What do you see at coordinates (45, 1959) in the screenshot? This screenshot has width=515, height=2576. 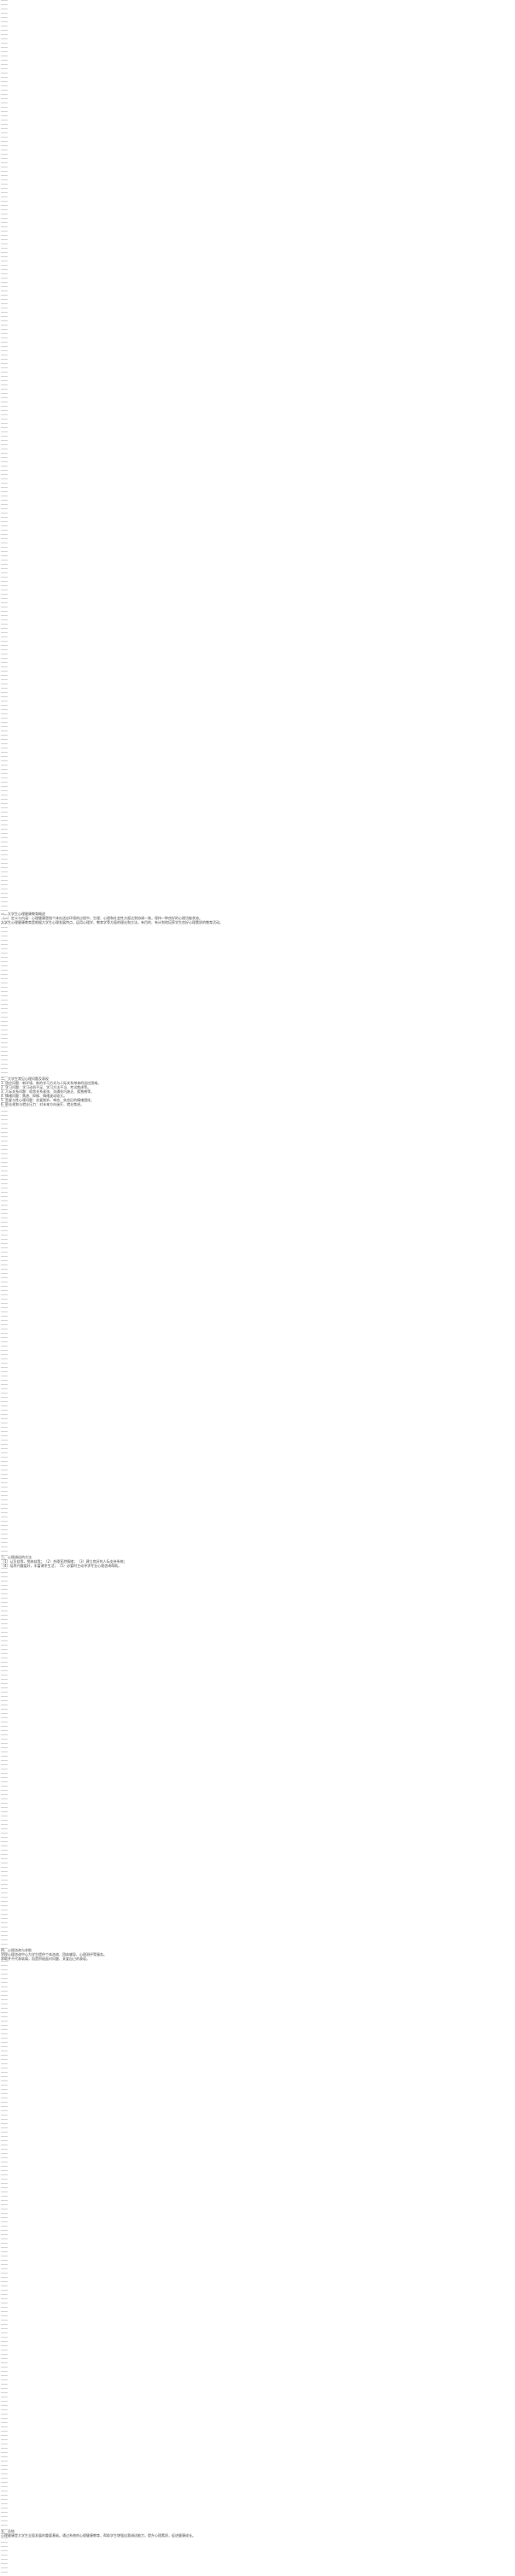 I see `paragraph-line: 求助并不代表软弱，而是积极面对问题、关爱自己的表现。` at bounding box center [45, 1959].